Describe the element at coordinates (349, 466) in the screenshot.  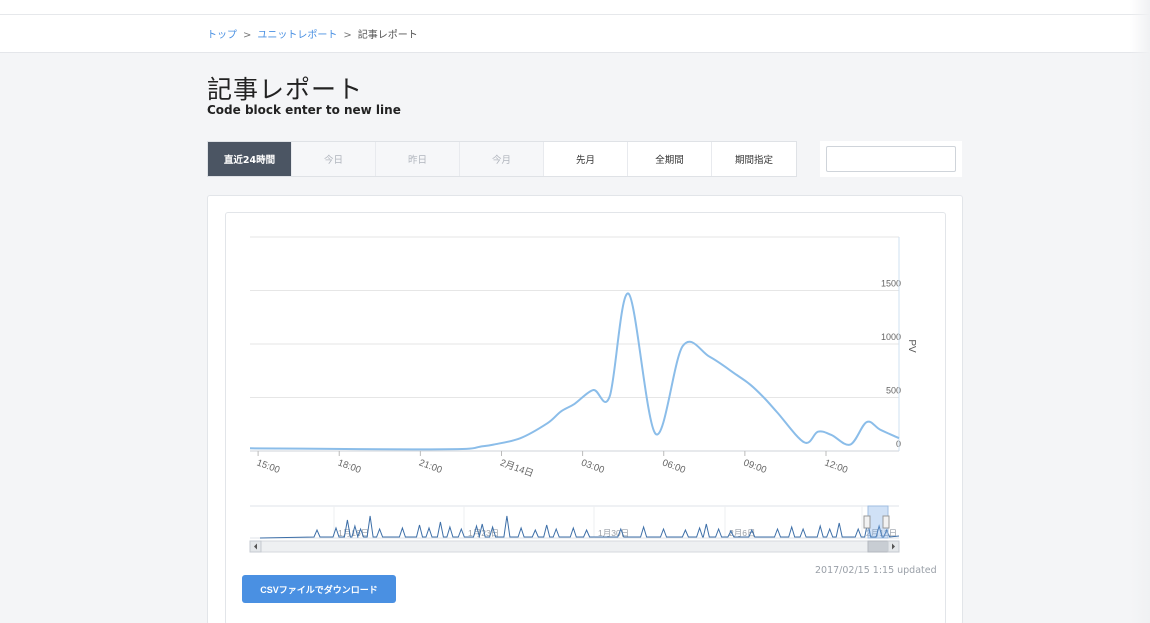
I see `x-tick-label: 18:00` at that location.